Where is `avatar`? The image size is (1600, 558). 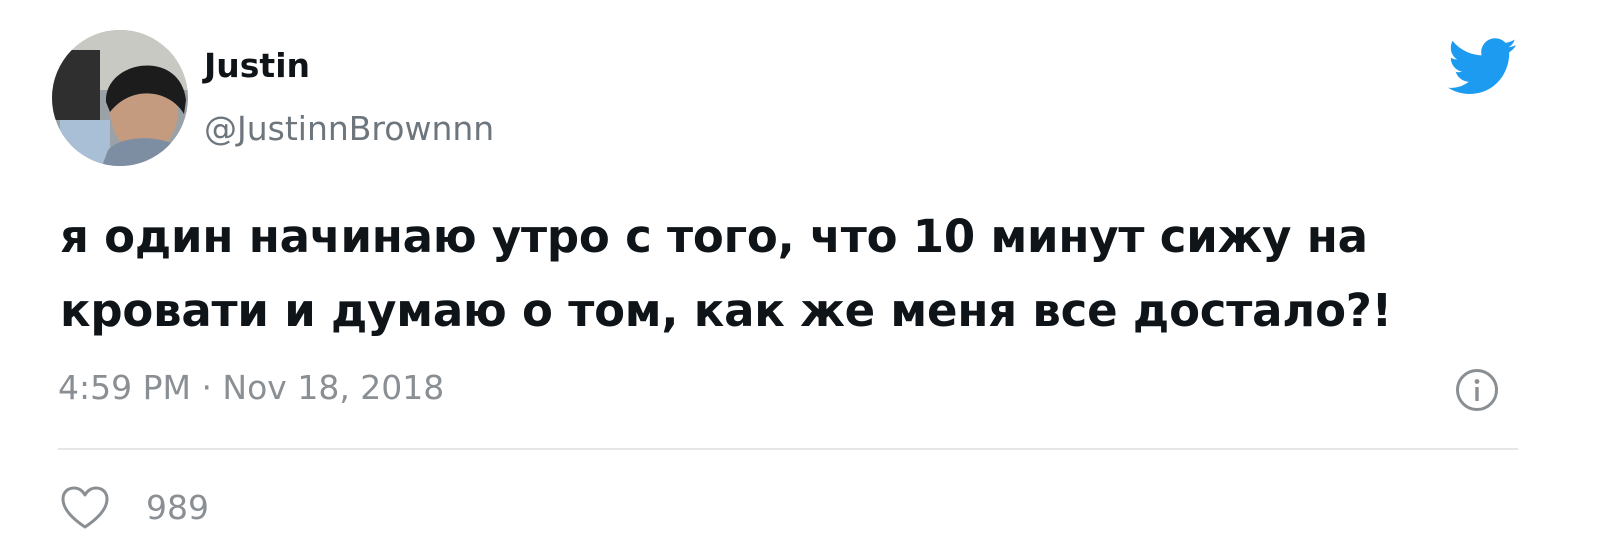
avatar is located at coordinates (120, 98).